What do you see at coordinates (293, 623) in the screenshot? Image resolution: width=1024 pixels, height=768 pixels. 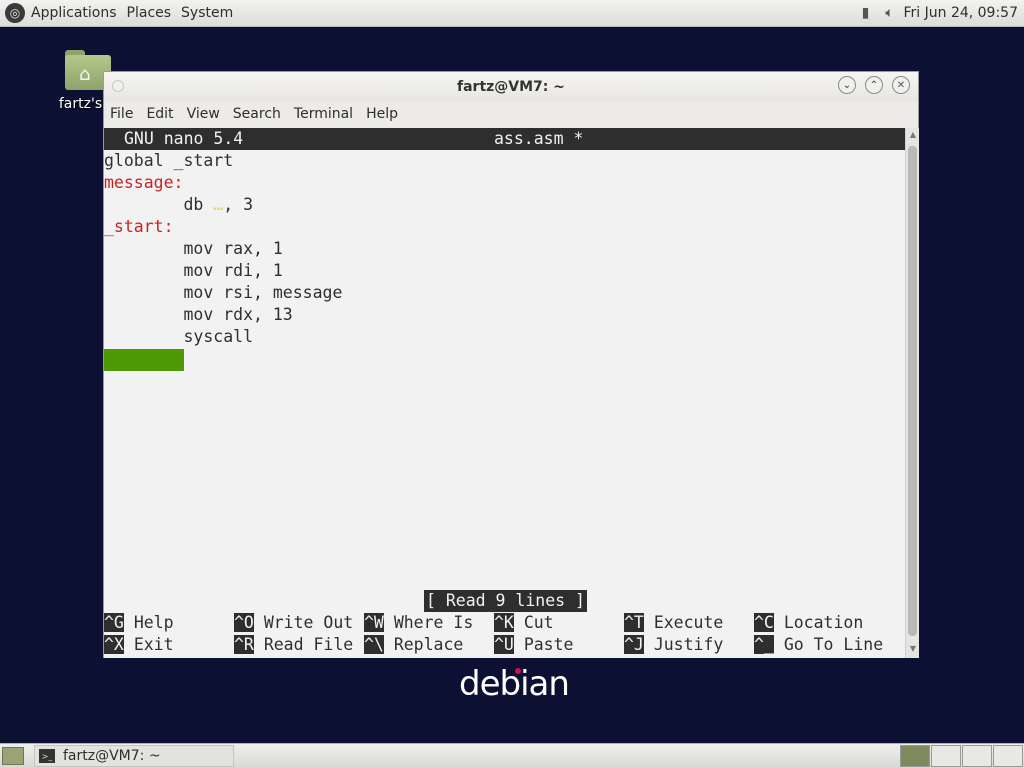 I see `shortcut-write-out: ^O Write Out` at bounding box center [293, 623].